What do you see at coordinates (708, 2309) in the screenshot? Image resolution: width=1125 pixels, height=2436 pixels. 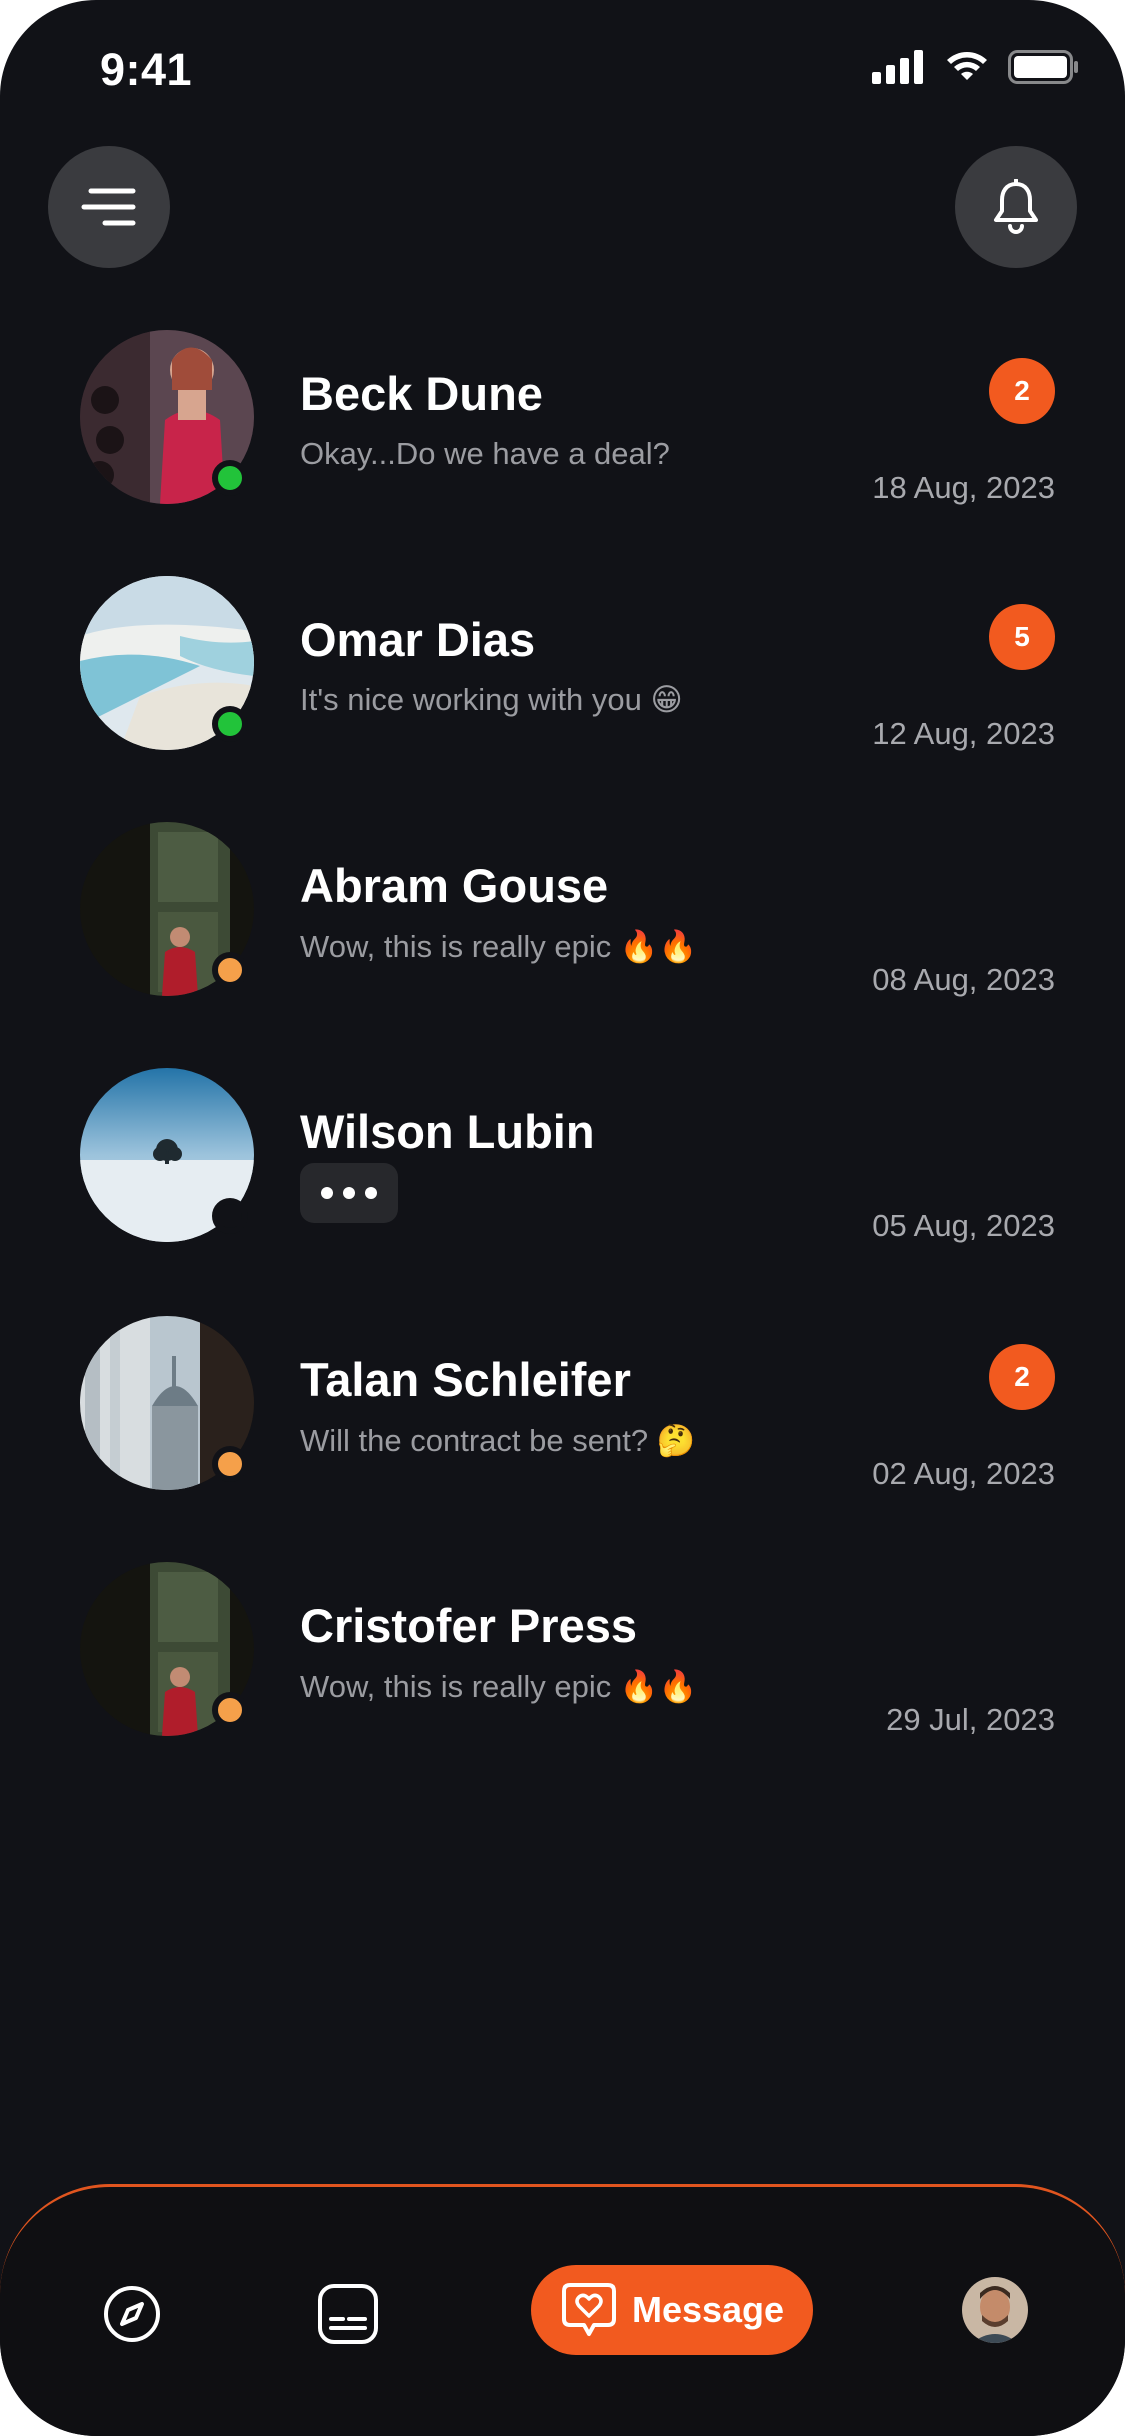 I see `message-button-label: Message` at bounding box center [708, 2309].